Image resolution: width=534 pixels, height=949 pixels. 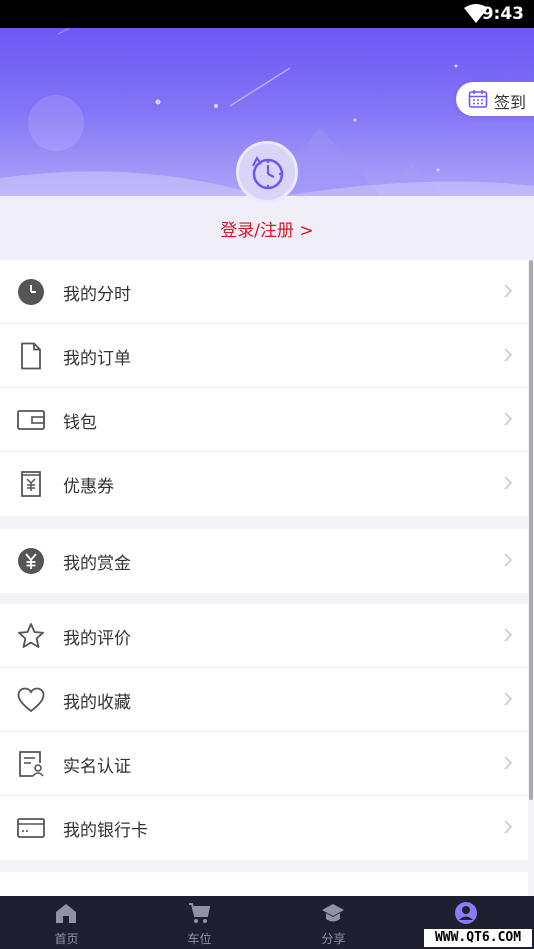 What do you see at coordinates (264, 356) in the screenshot?
I see `menu-item-my-orders: 我的订单` at bounding box center [264, 356].